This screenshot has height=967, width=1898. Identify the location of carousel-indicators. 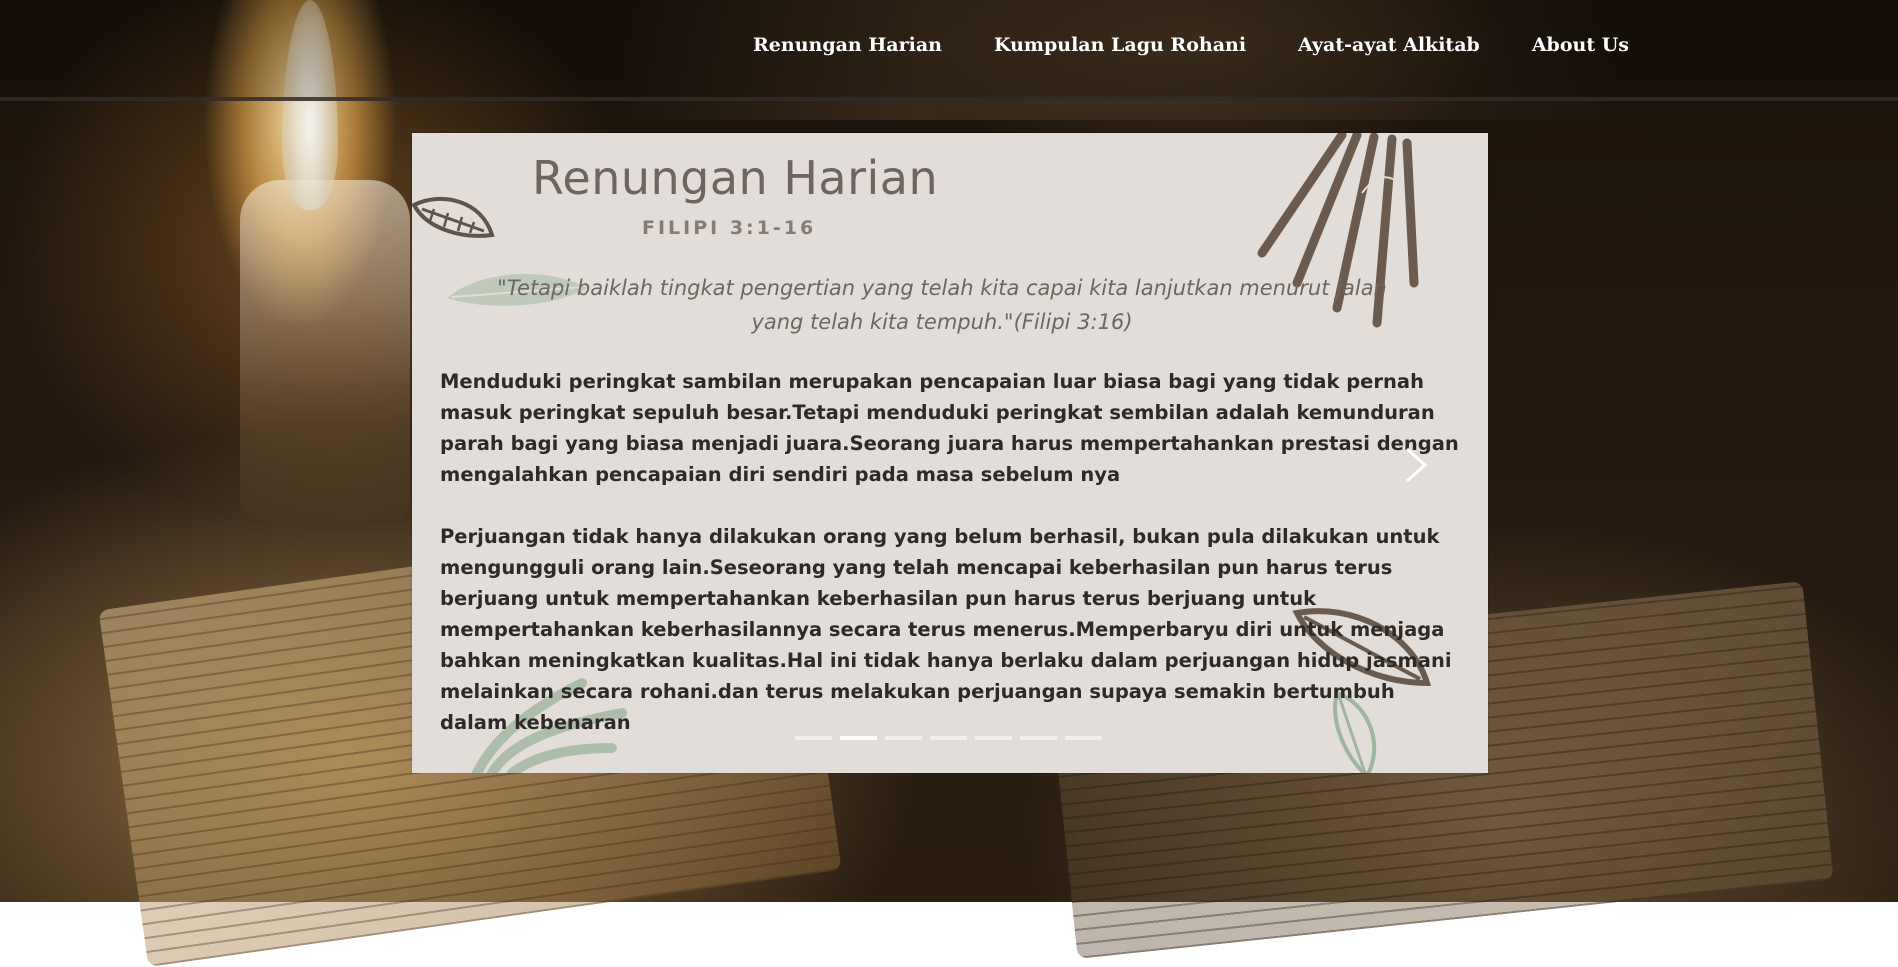
(948, 738).